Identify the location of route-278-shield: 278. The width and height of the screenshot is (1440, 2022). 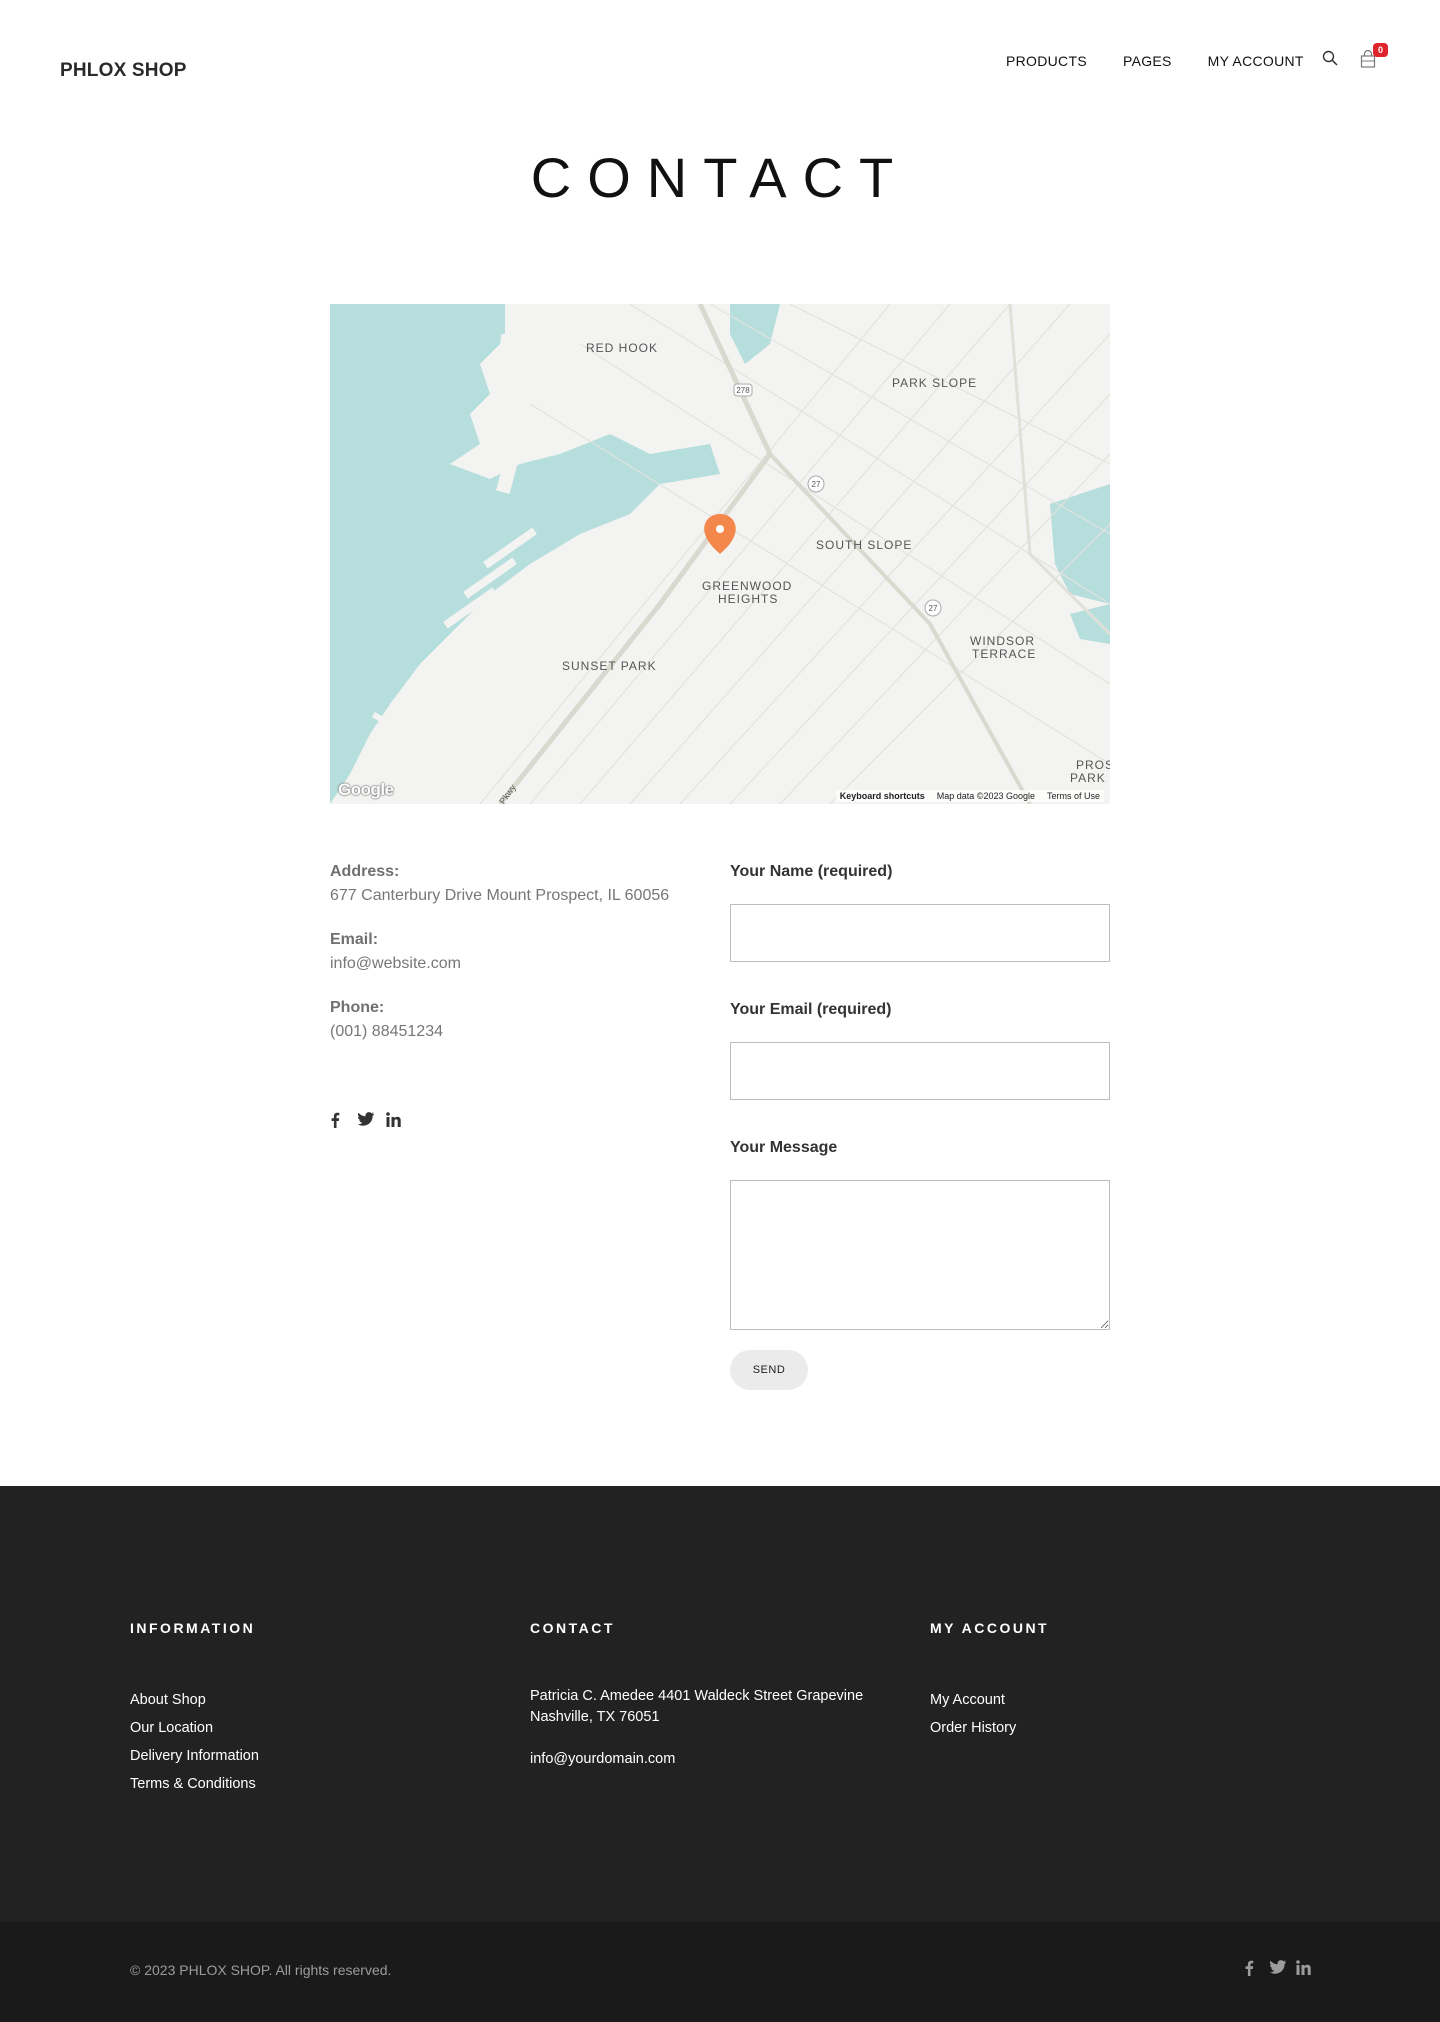
(743, 390).